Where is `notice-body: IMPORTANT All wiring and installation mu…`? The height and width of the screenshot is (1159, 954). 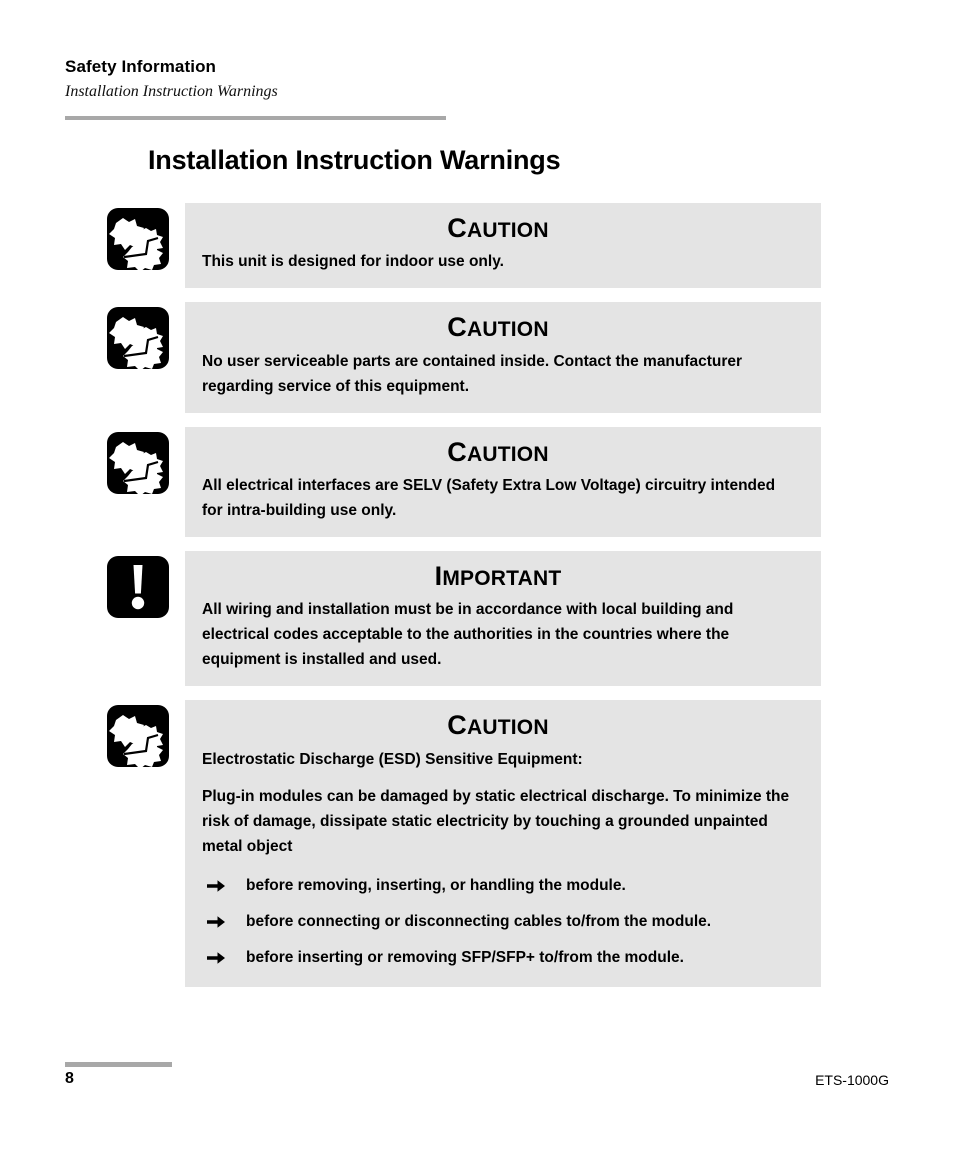 notice-body: IMPORTANT All wiring and installation mu… is located at coordinates (503, 619).